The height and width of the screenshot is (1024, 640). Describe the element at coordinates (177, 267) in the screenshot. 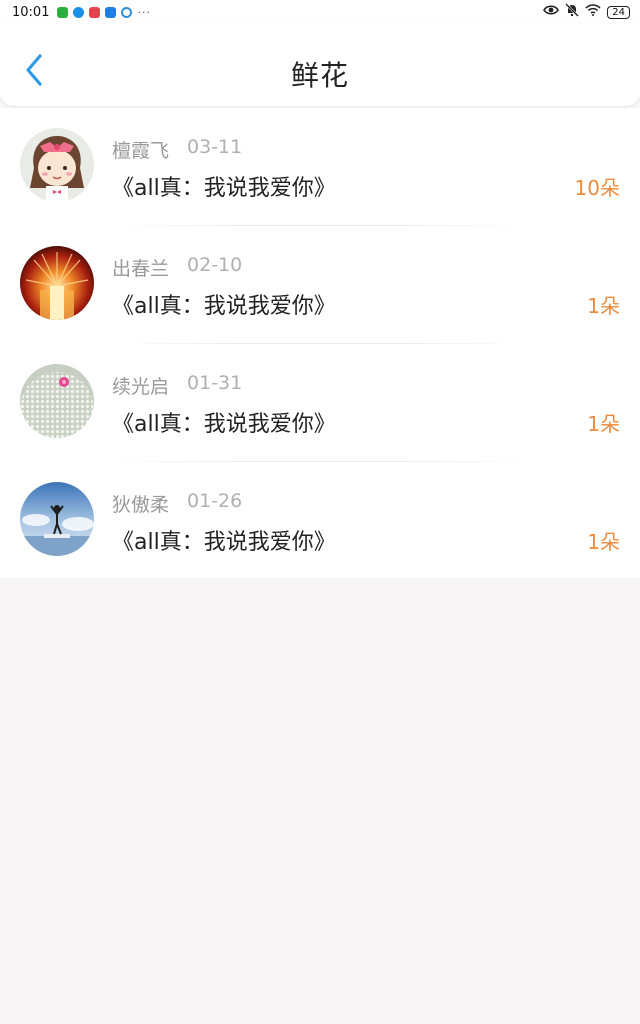

I see `item-meta: 出春兰 02-10` at that location.